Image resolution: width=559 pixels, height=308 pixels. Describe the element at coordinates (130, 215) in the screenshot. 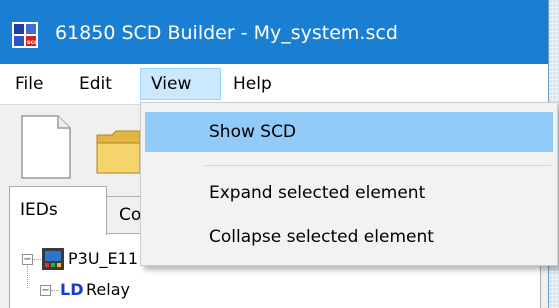

I see `tab-communication-label: Co` at that location.